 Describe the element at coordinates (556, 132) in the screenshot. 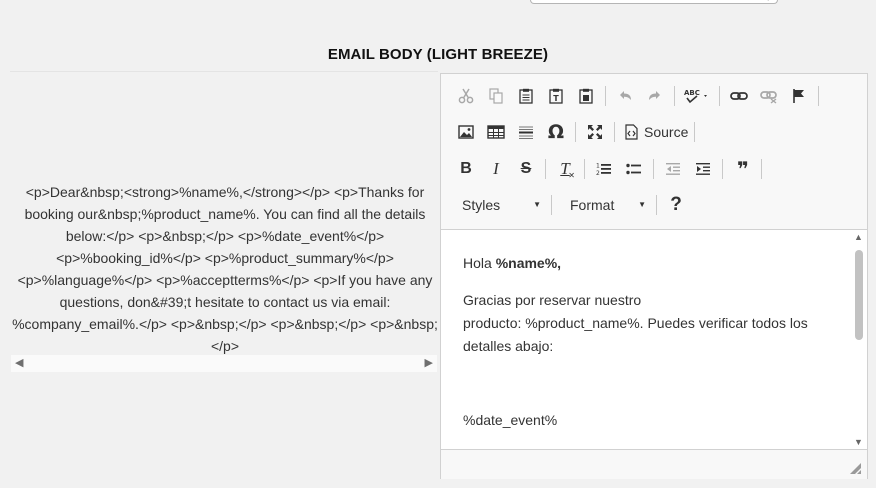

I see `special-char-icon: Ω` at that location.